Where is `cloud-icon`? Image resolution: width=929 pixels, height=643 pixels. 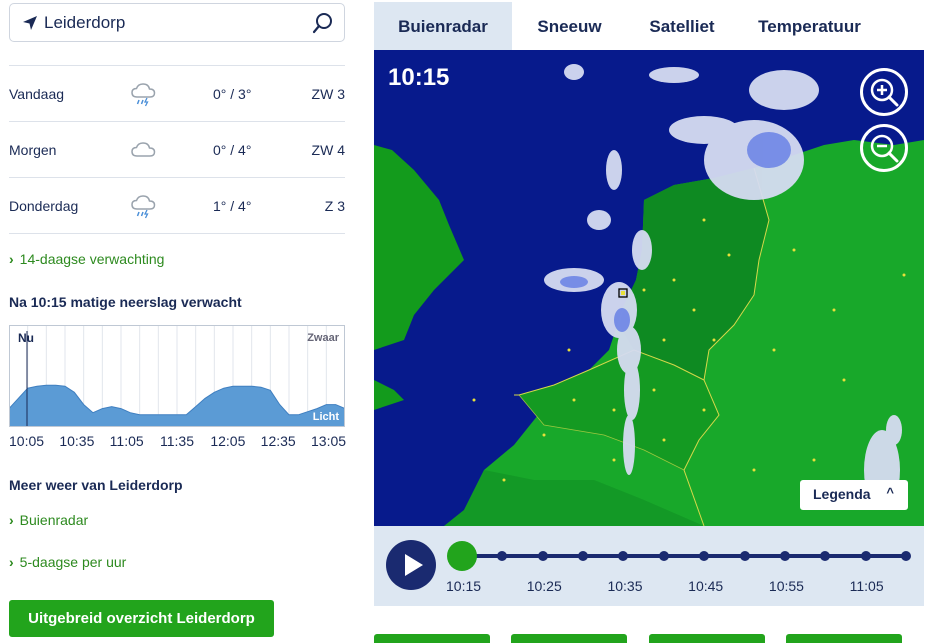
cloud-icon is located at coordinates (143, 149).